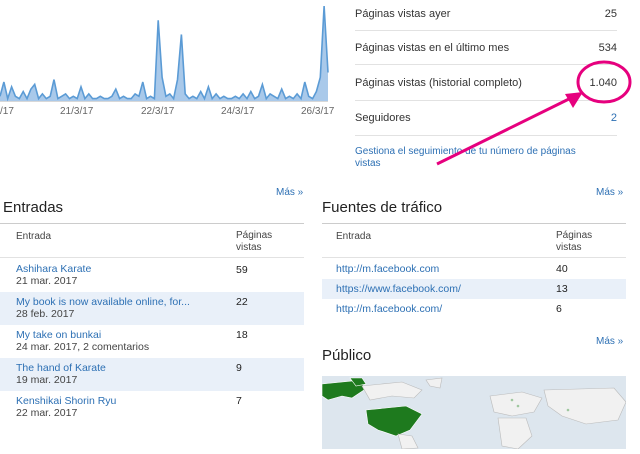 The width and height of the screenshot is (640, 454). I want to click on entry-views: 22, so click(242, 302).